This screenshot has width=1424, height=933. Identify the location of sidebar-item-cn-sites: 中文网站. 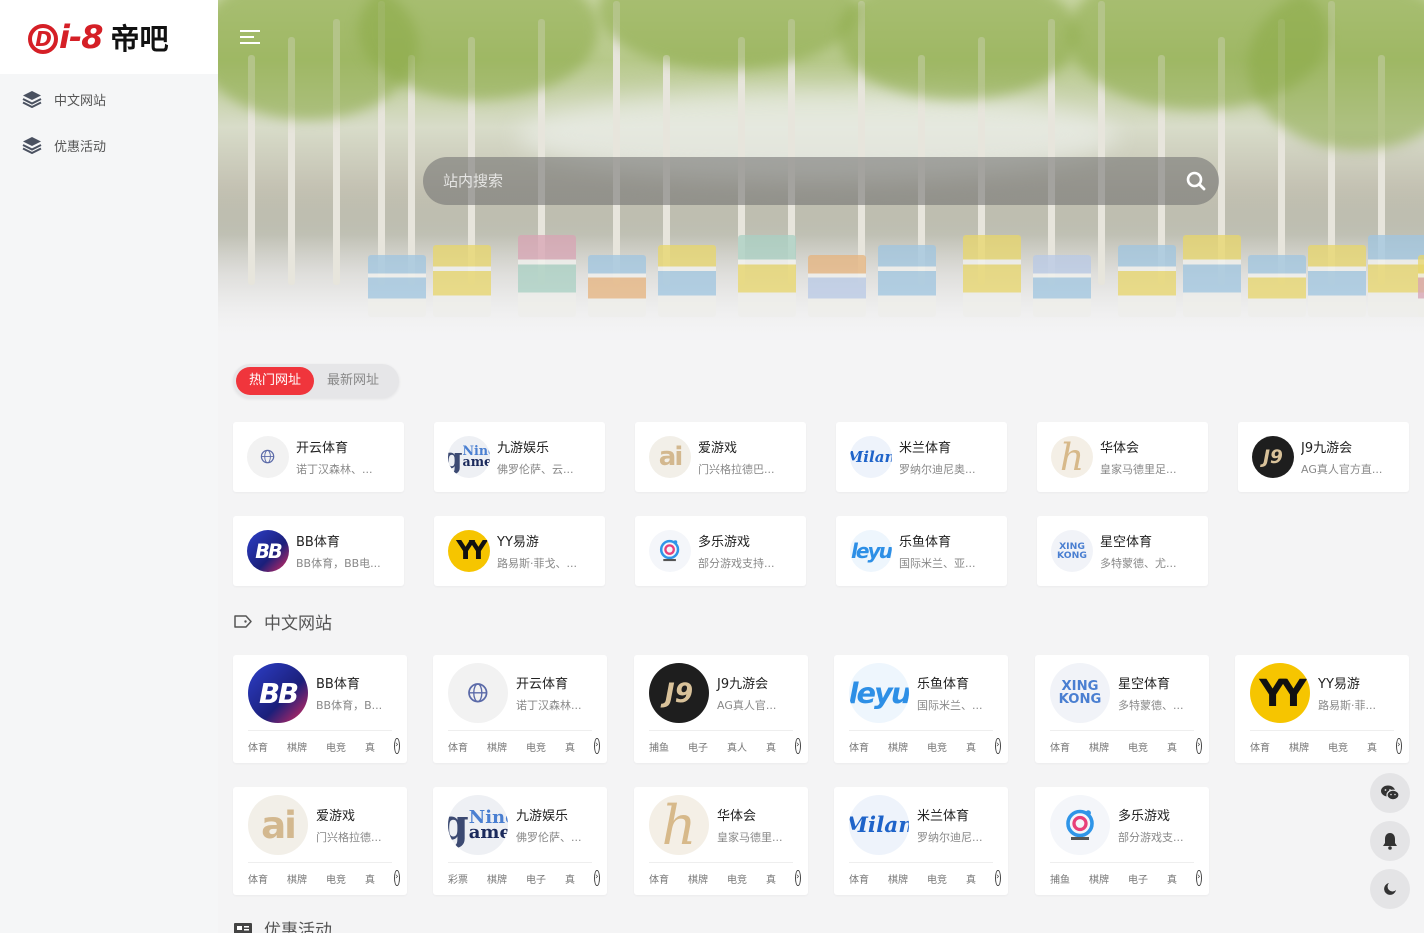
(109, 99).